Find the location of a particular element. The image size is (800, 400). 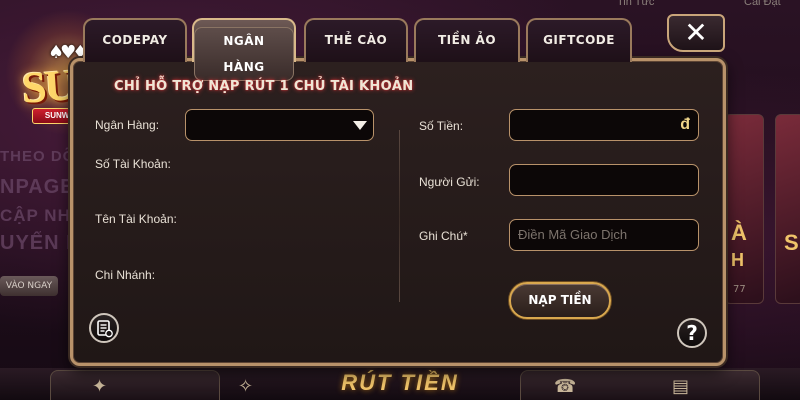

close-icon: ✕ is located at coordinates (696, 32).